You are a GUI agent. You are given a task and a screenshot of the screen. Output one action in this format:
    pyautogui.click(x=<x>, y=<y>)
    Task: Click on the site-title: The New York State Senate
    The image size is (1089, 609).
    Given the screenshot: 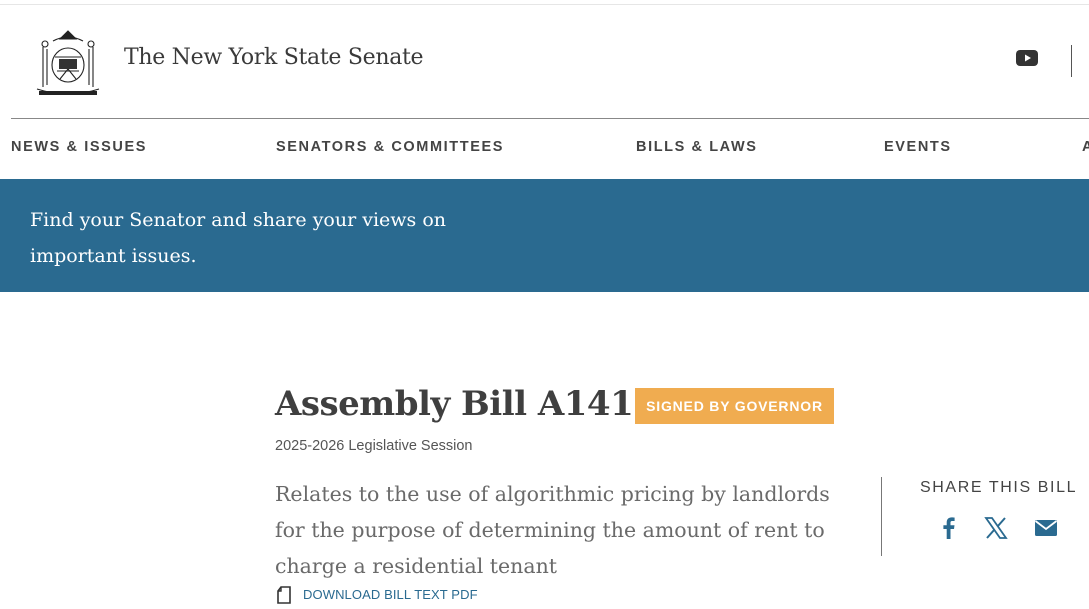 What is the action you would take?
    pyautogui.click(x=274, y=57)
    